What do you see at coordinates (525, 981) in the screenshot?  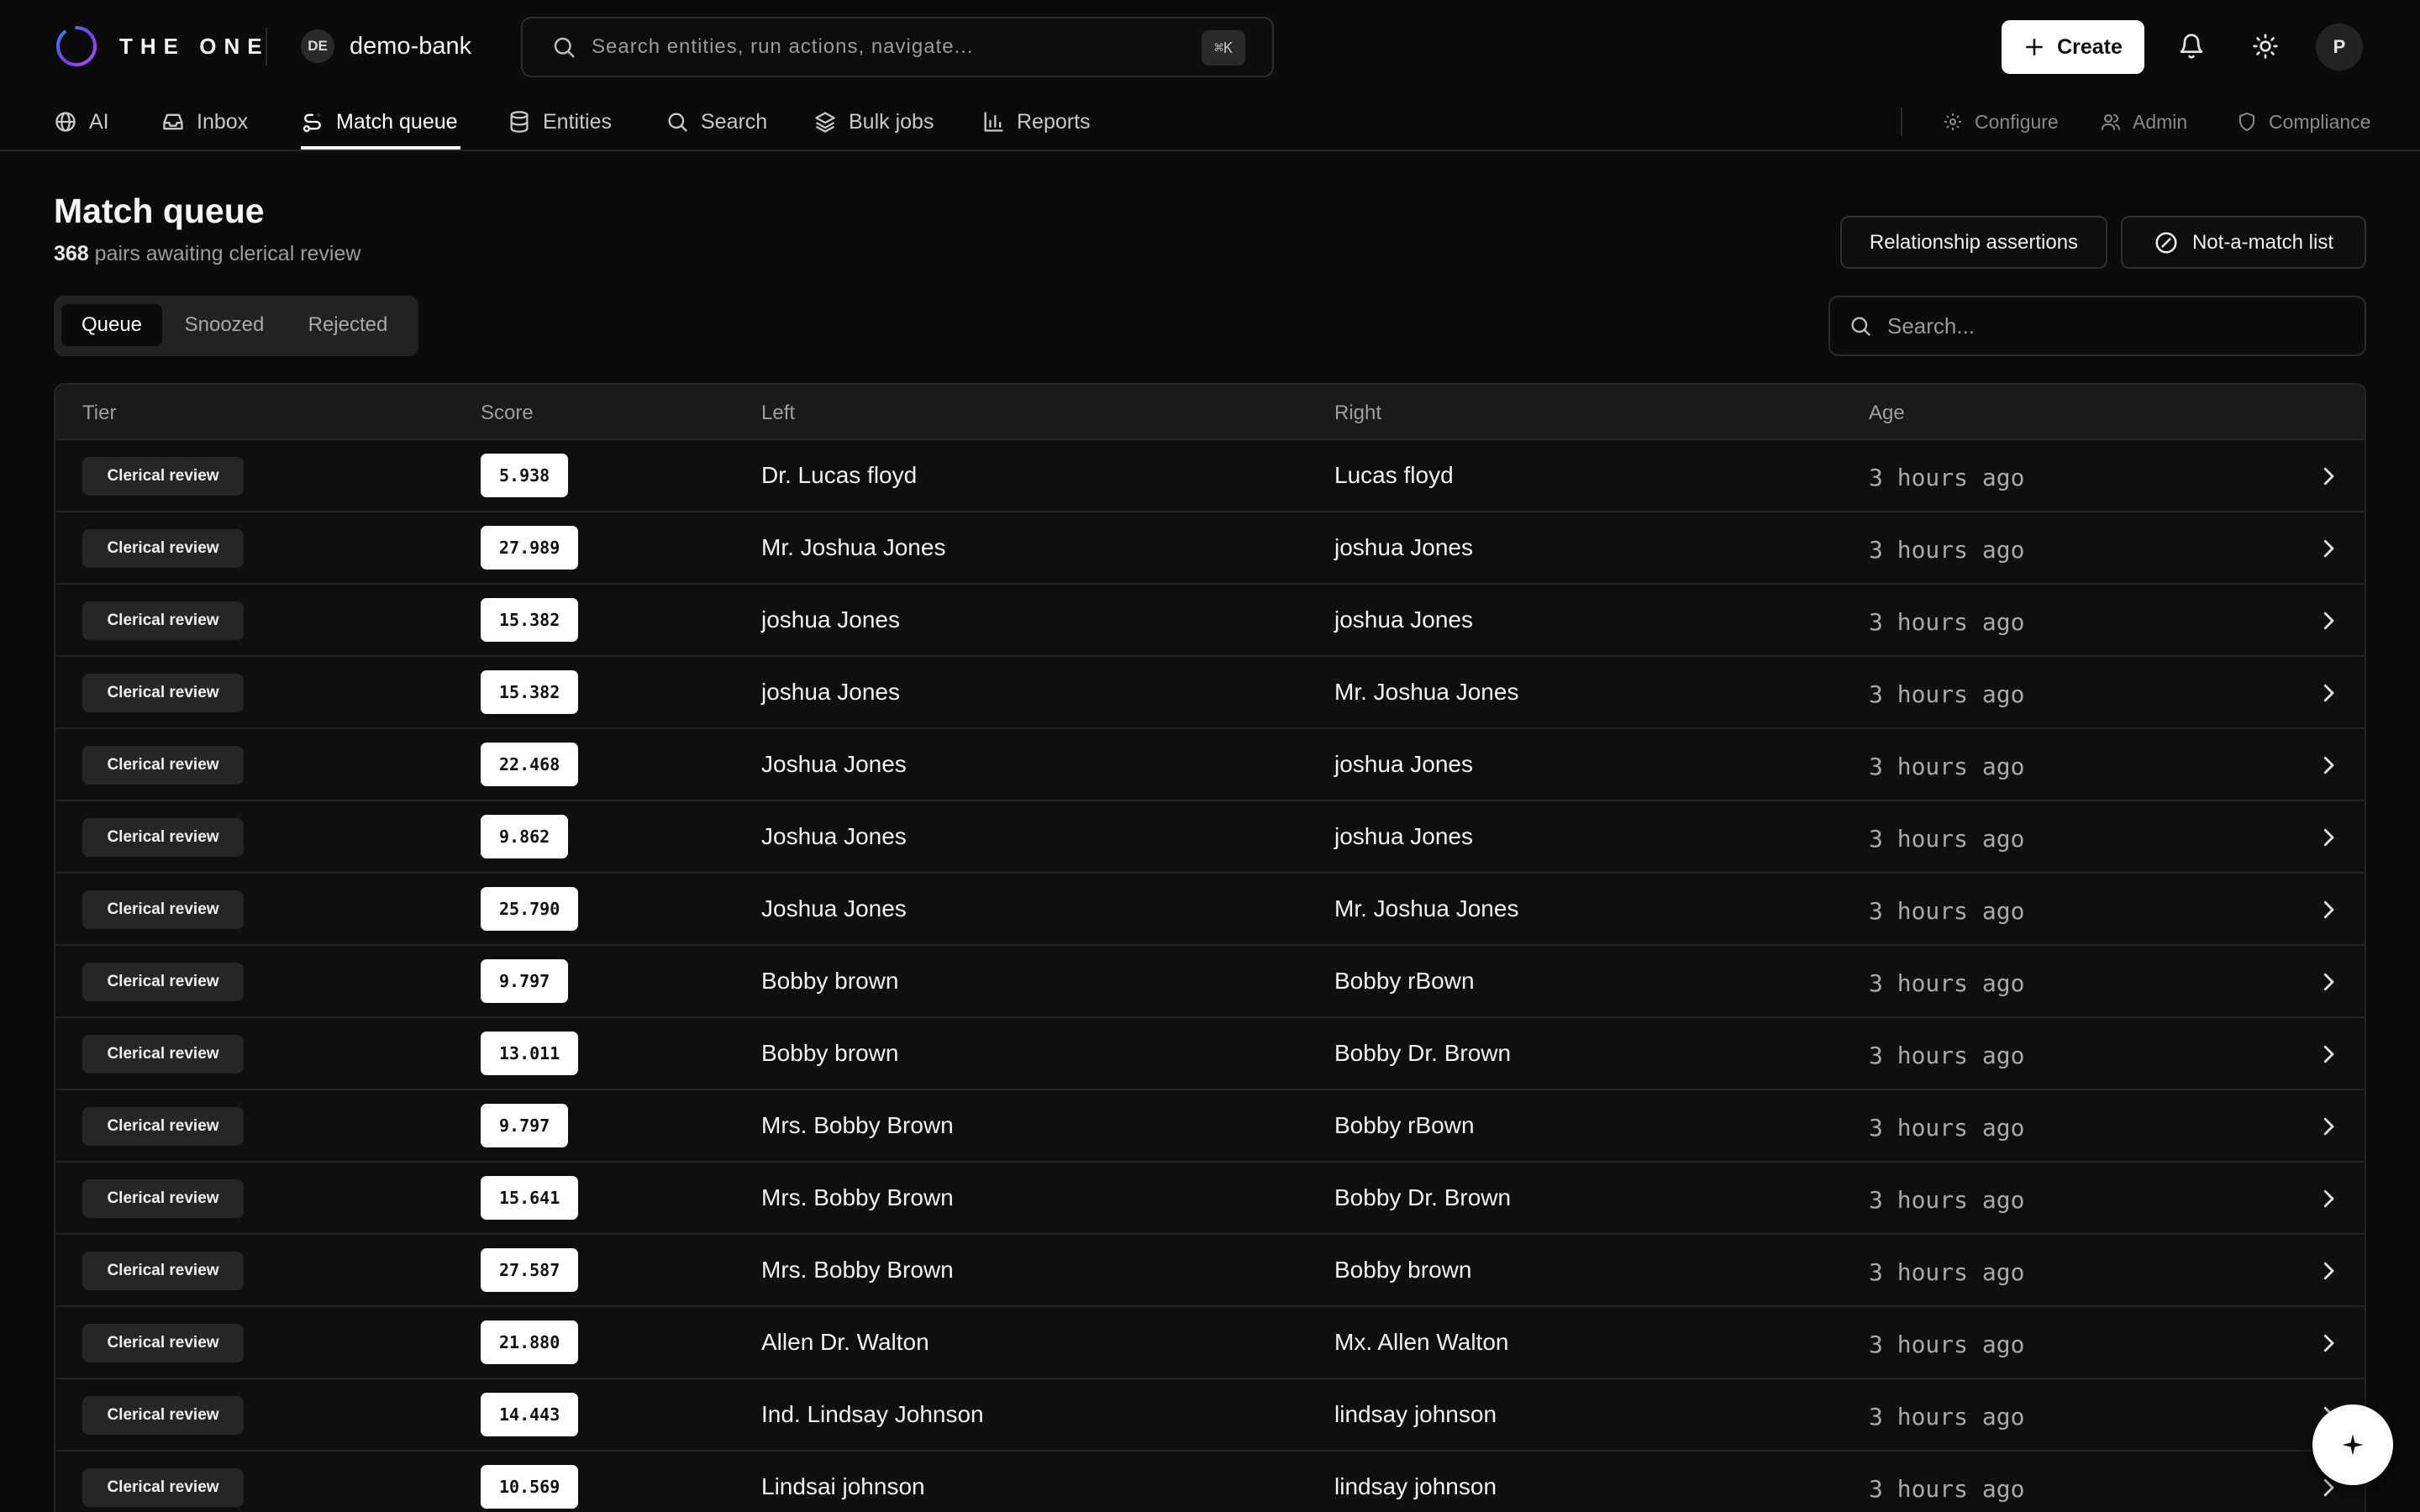 I see `score-badge: 9.797` at bounding box center [525, 981].